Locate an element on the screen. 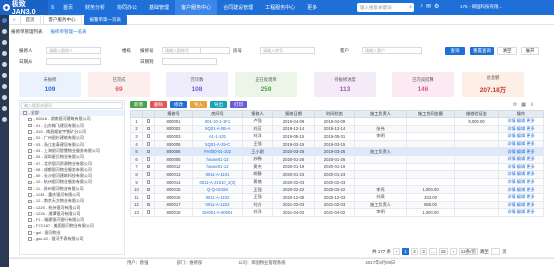 This screenshot has width=554, height=267. filter-button: 查询 is located at coordinates (455, 51).